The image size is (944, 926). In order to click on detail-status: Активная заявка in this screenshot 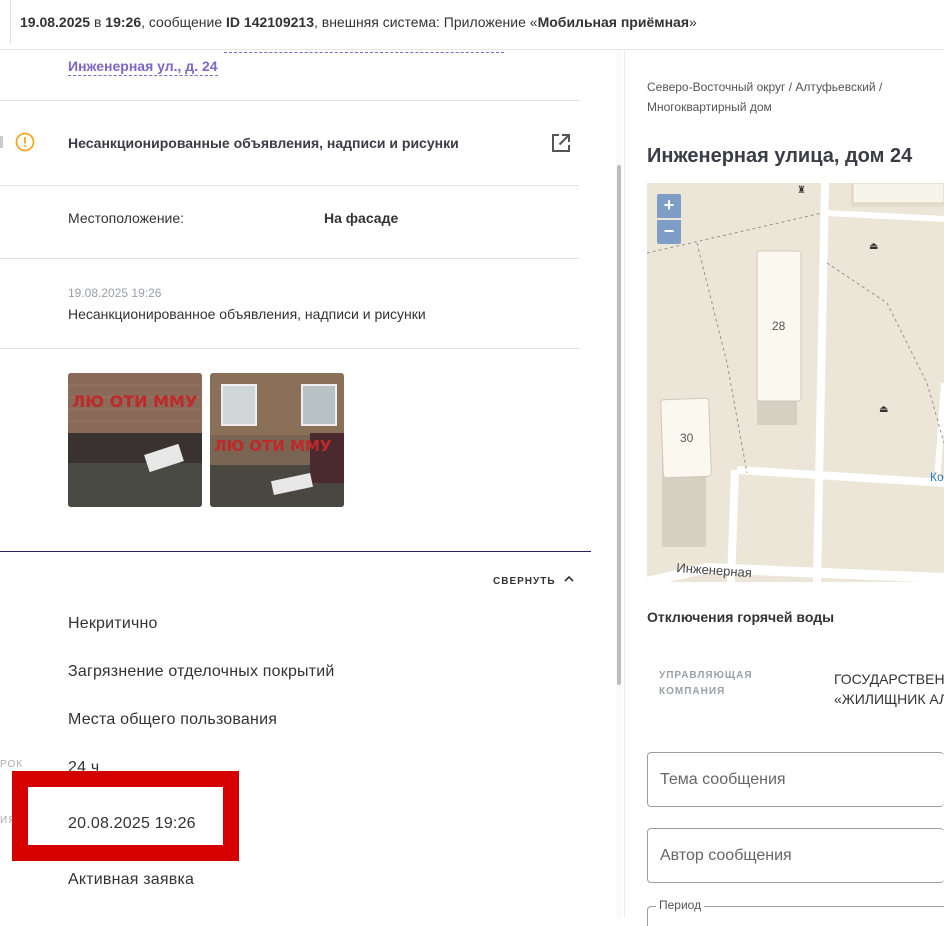, I will do `click(131, 879)`.